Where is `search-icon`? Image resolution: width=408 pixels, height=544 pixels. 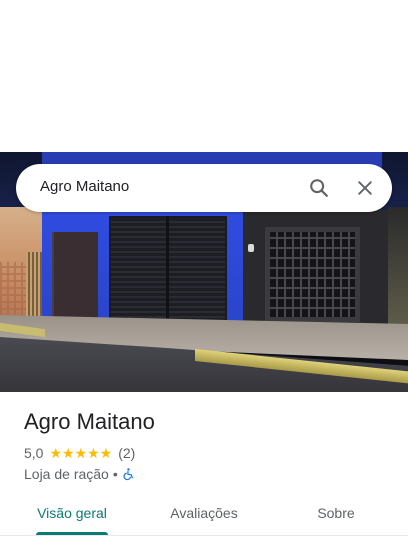 search-icon is located at coordinates (319, 188).